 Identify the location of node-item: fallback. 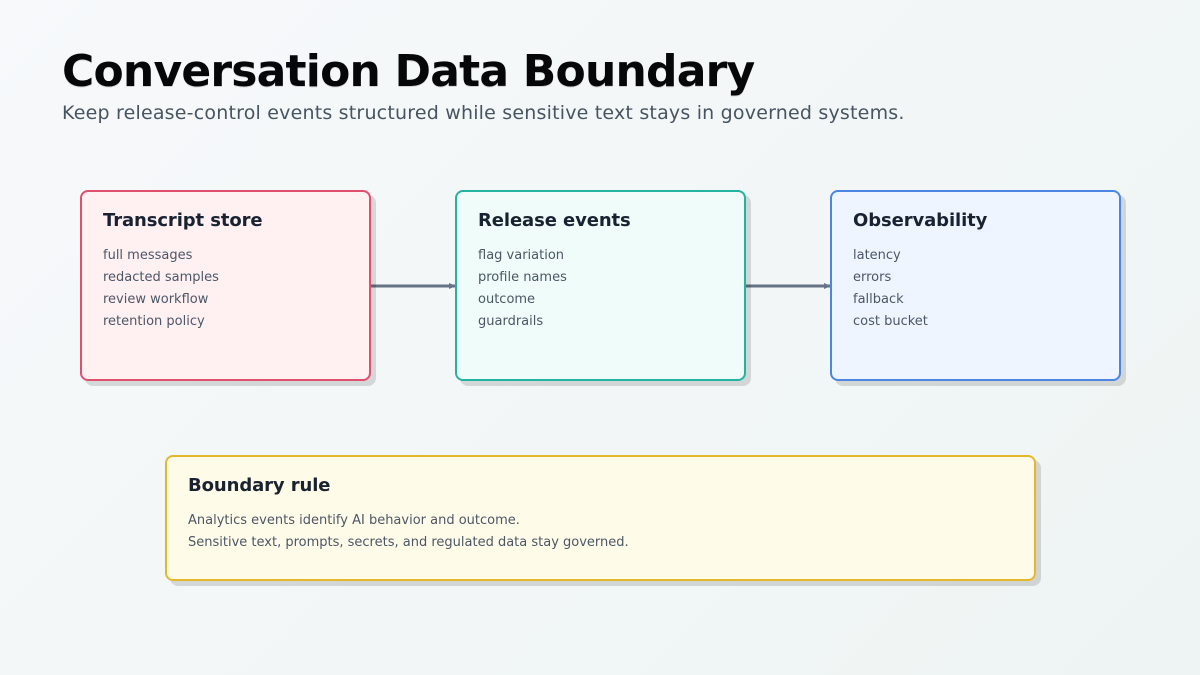
(878, 299).